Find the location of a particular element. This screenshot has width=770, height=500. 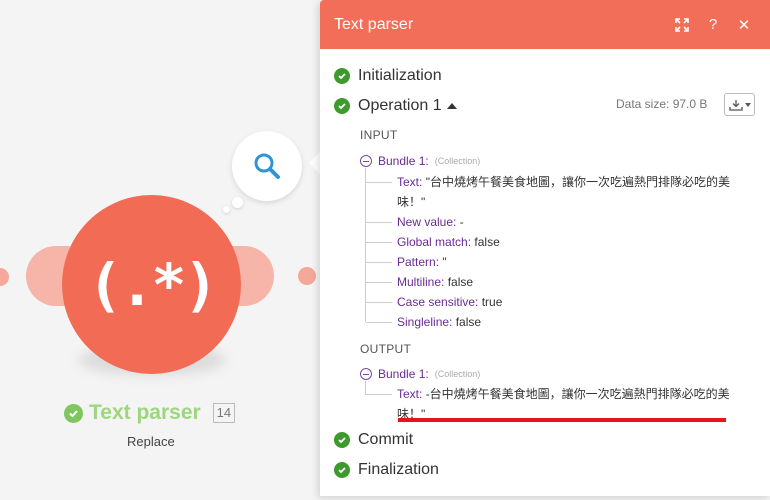

expand-icon is located at coordinates (682, 25).